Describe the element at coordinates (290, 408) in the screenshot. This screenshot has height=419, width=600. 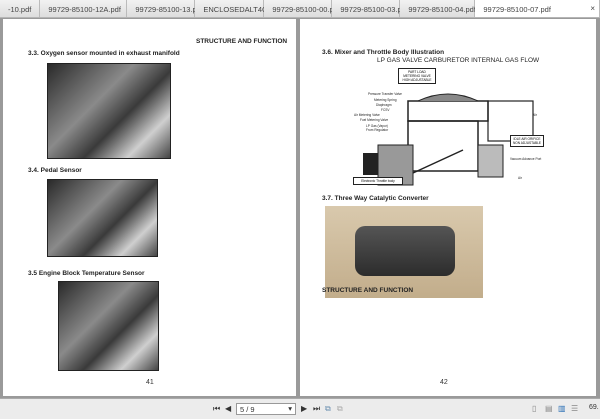
I see `chevron-down-icon: ▾` at that location.